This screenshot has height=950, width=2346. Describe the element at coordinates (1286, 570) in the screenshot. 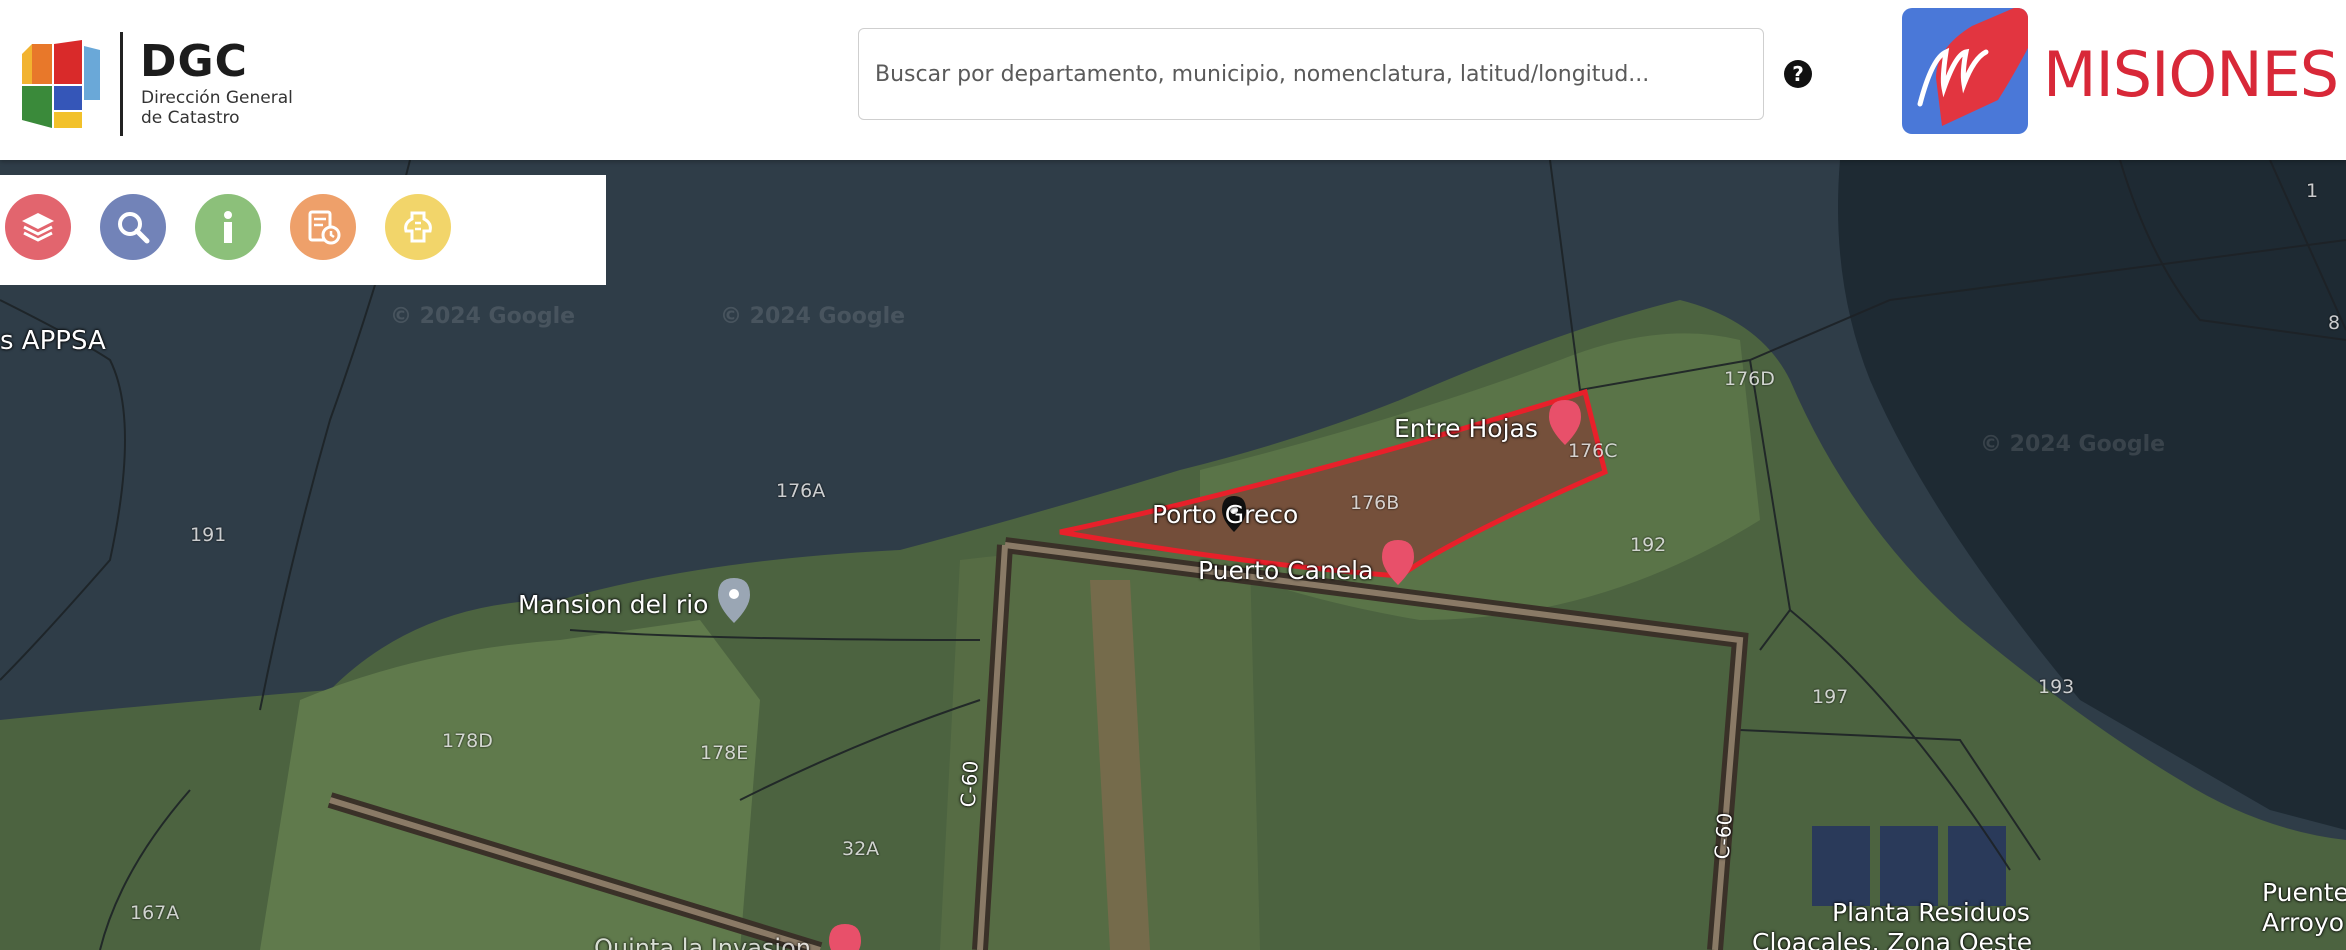

I see `place-label-puerto-canela: Puerto Canela` at that location.